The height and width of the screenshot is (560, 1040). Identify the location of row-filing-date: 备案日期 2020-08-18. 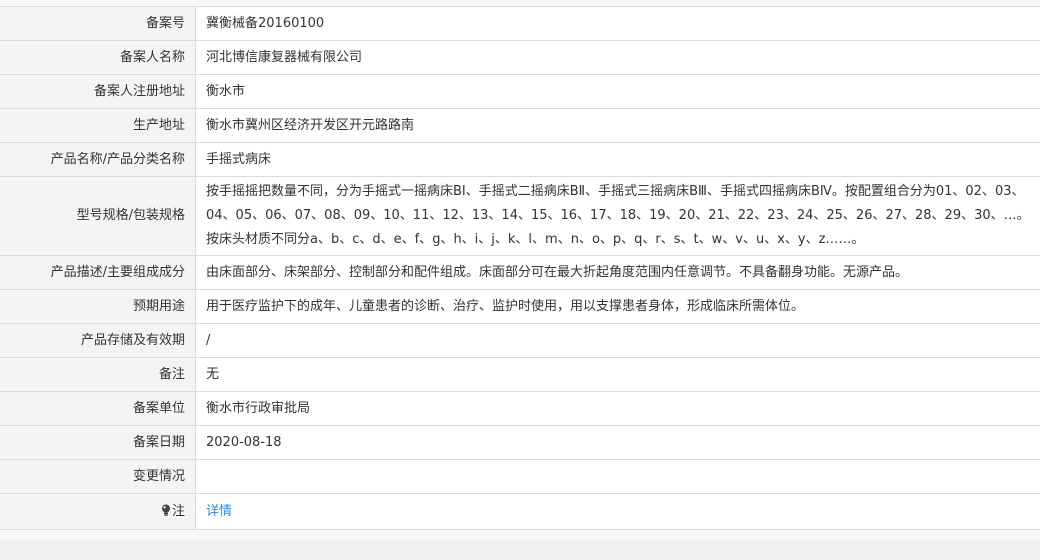
(520, 442).